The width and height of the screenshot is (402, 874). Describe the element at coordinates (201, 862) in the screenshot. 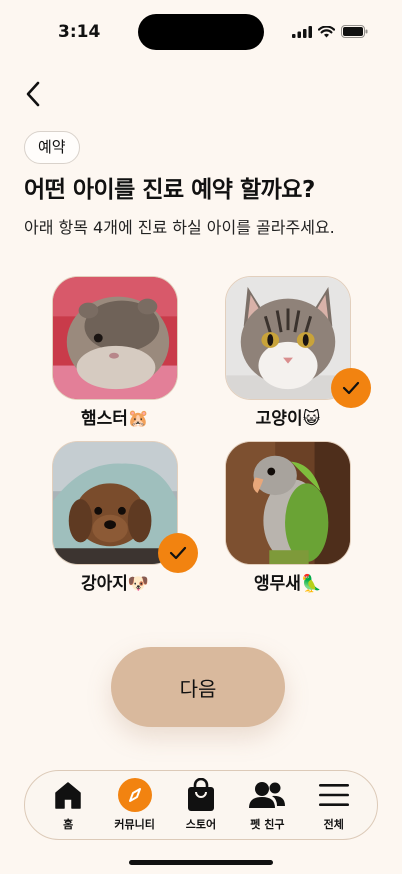

I see `home-indicator` at that location.